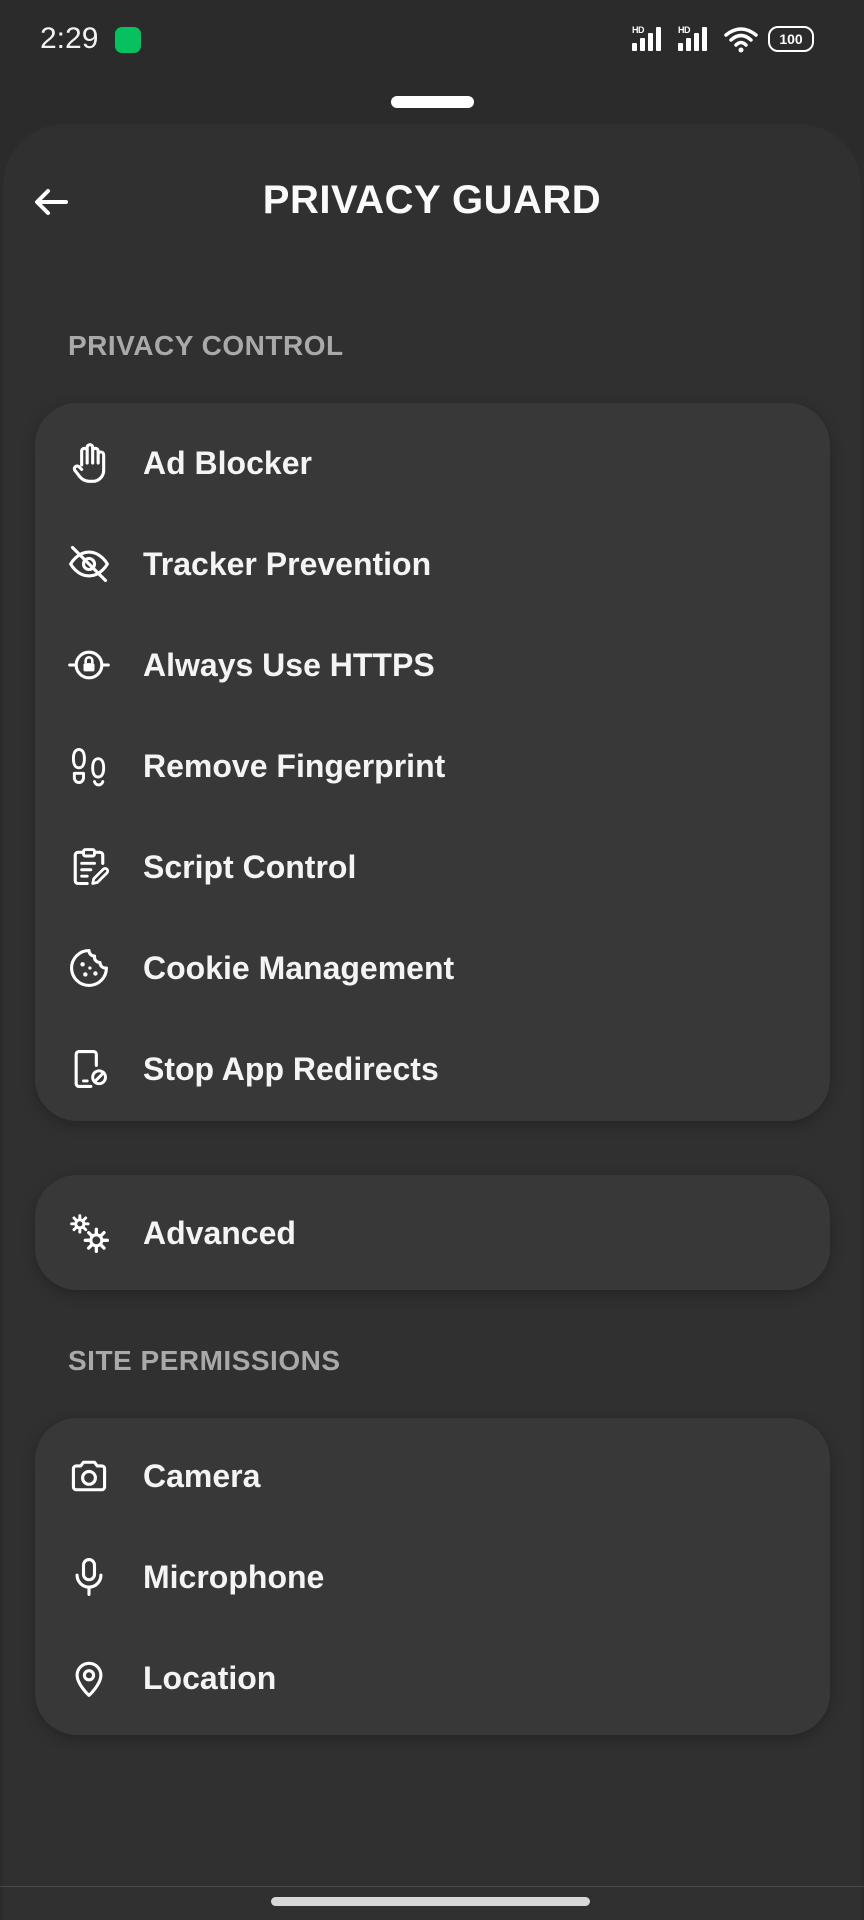 This screenshot has height=1920, width=864. Describe the element at coordinates (432, 1886) in the screenshot. I see `navigation-divider` at that location.